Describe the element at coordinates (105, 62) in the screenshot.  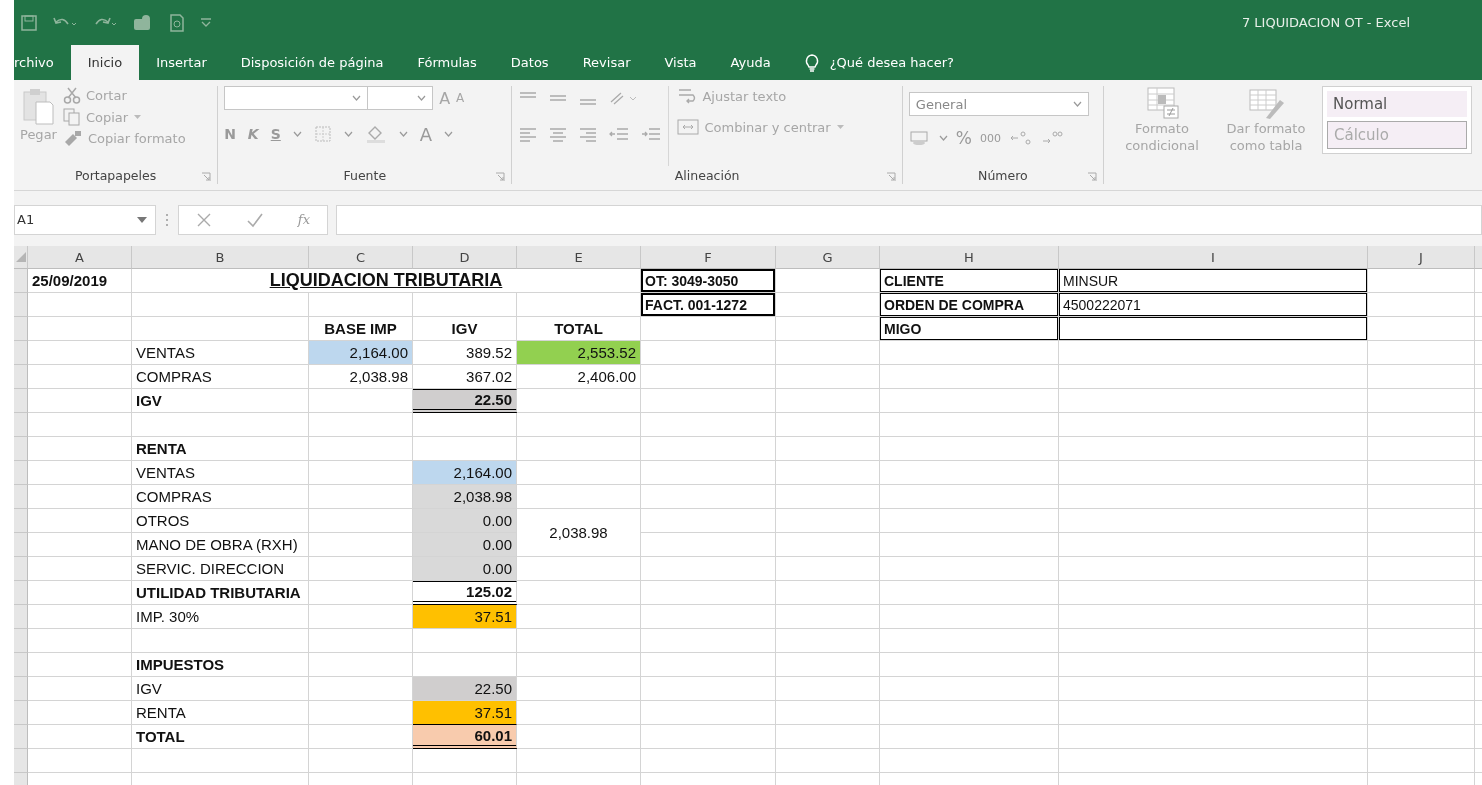
I see `ribbon-tab: Inicio` at that location.